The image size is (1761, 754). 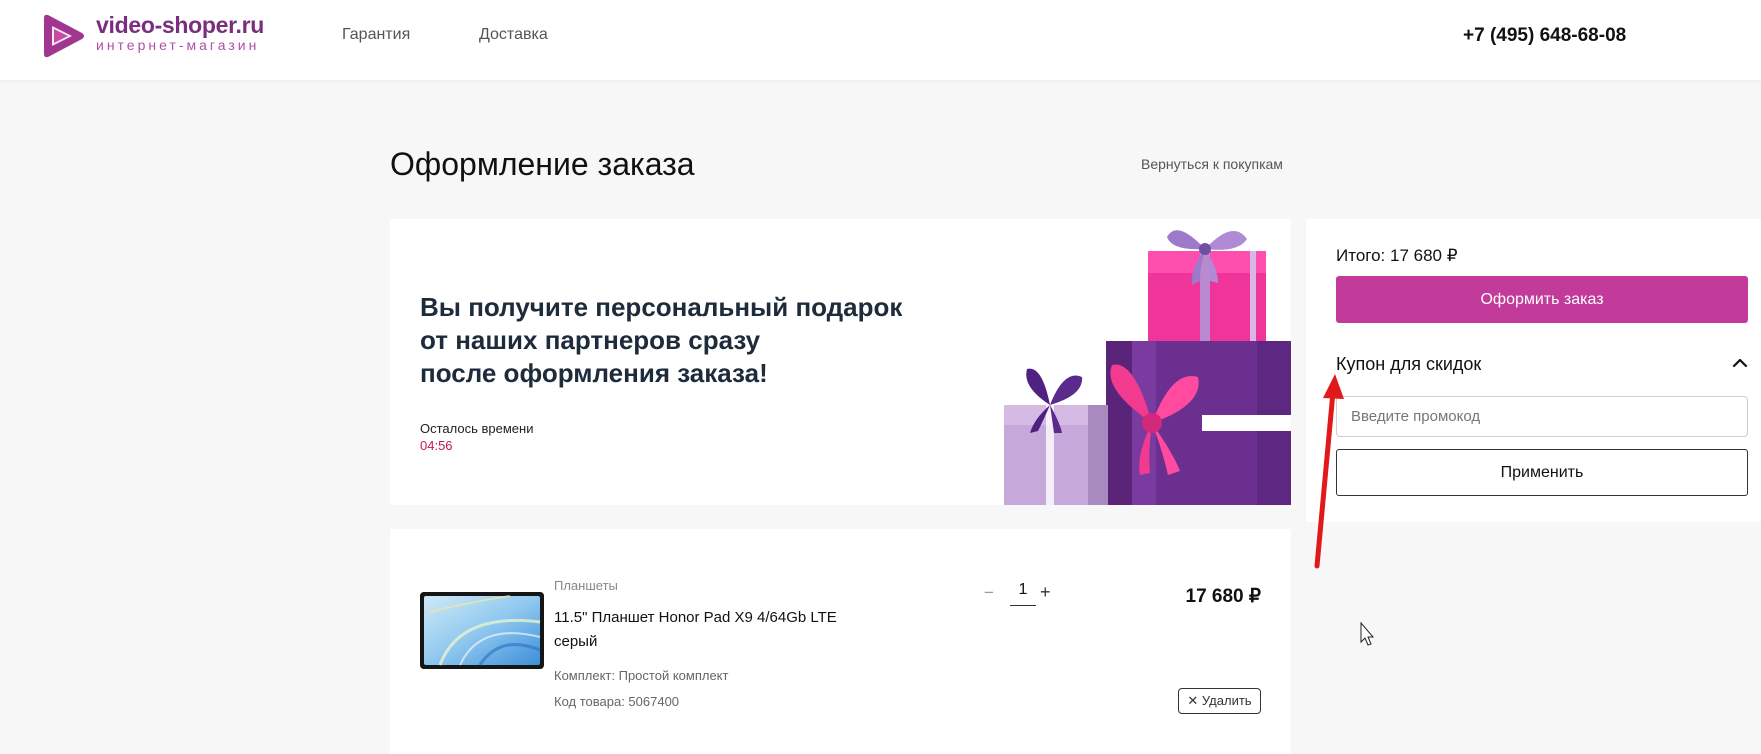 What do you see at coordinates (617, 701) in the screenshot?
I see `product-code: Код товара: 5067400` at bounding box center [617, 701].